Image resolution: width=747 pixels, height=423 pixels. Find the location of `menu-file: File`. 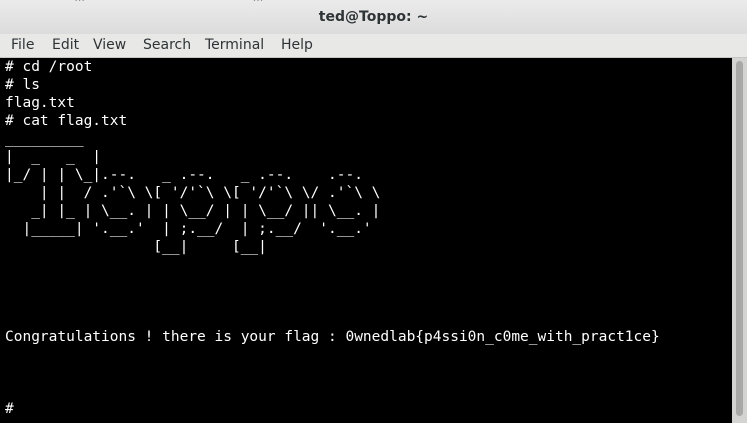

menu-file: File is located at coordinates (22, 45).